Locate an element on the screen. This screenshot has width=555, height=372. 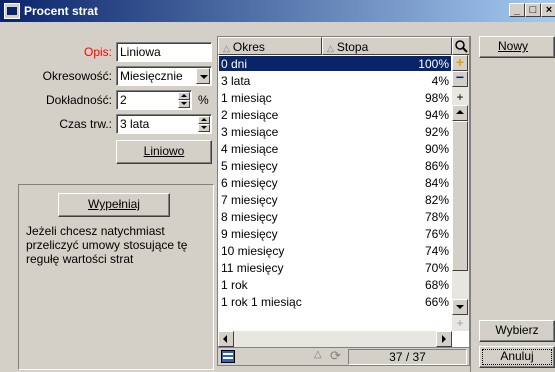
vertical-scrollbar: + − + + is located at coordinates (460, 193).